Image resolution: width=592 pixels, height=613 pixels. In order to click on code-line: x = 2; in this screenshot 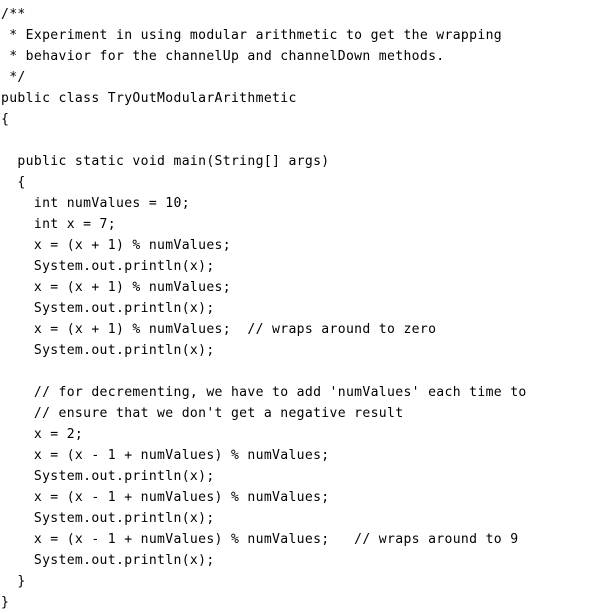, I will do `click(42, 434)`.